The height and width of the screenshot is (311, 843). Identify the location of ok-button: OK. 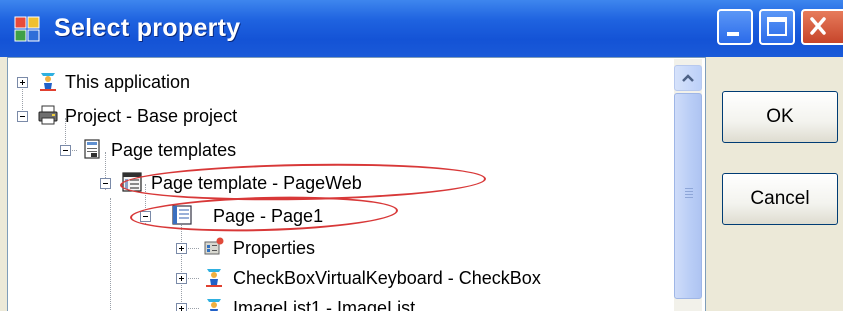
(780, 117).